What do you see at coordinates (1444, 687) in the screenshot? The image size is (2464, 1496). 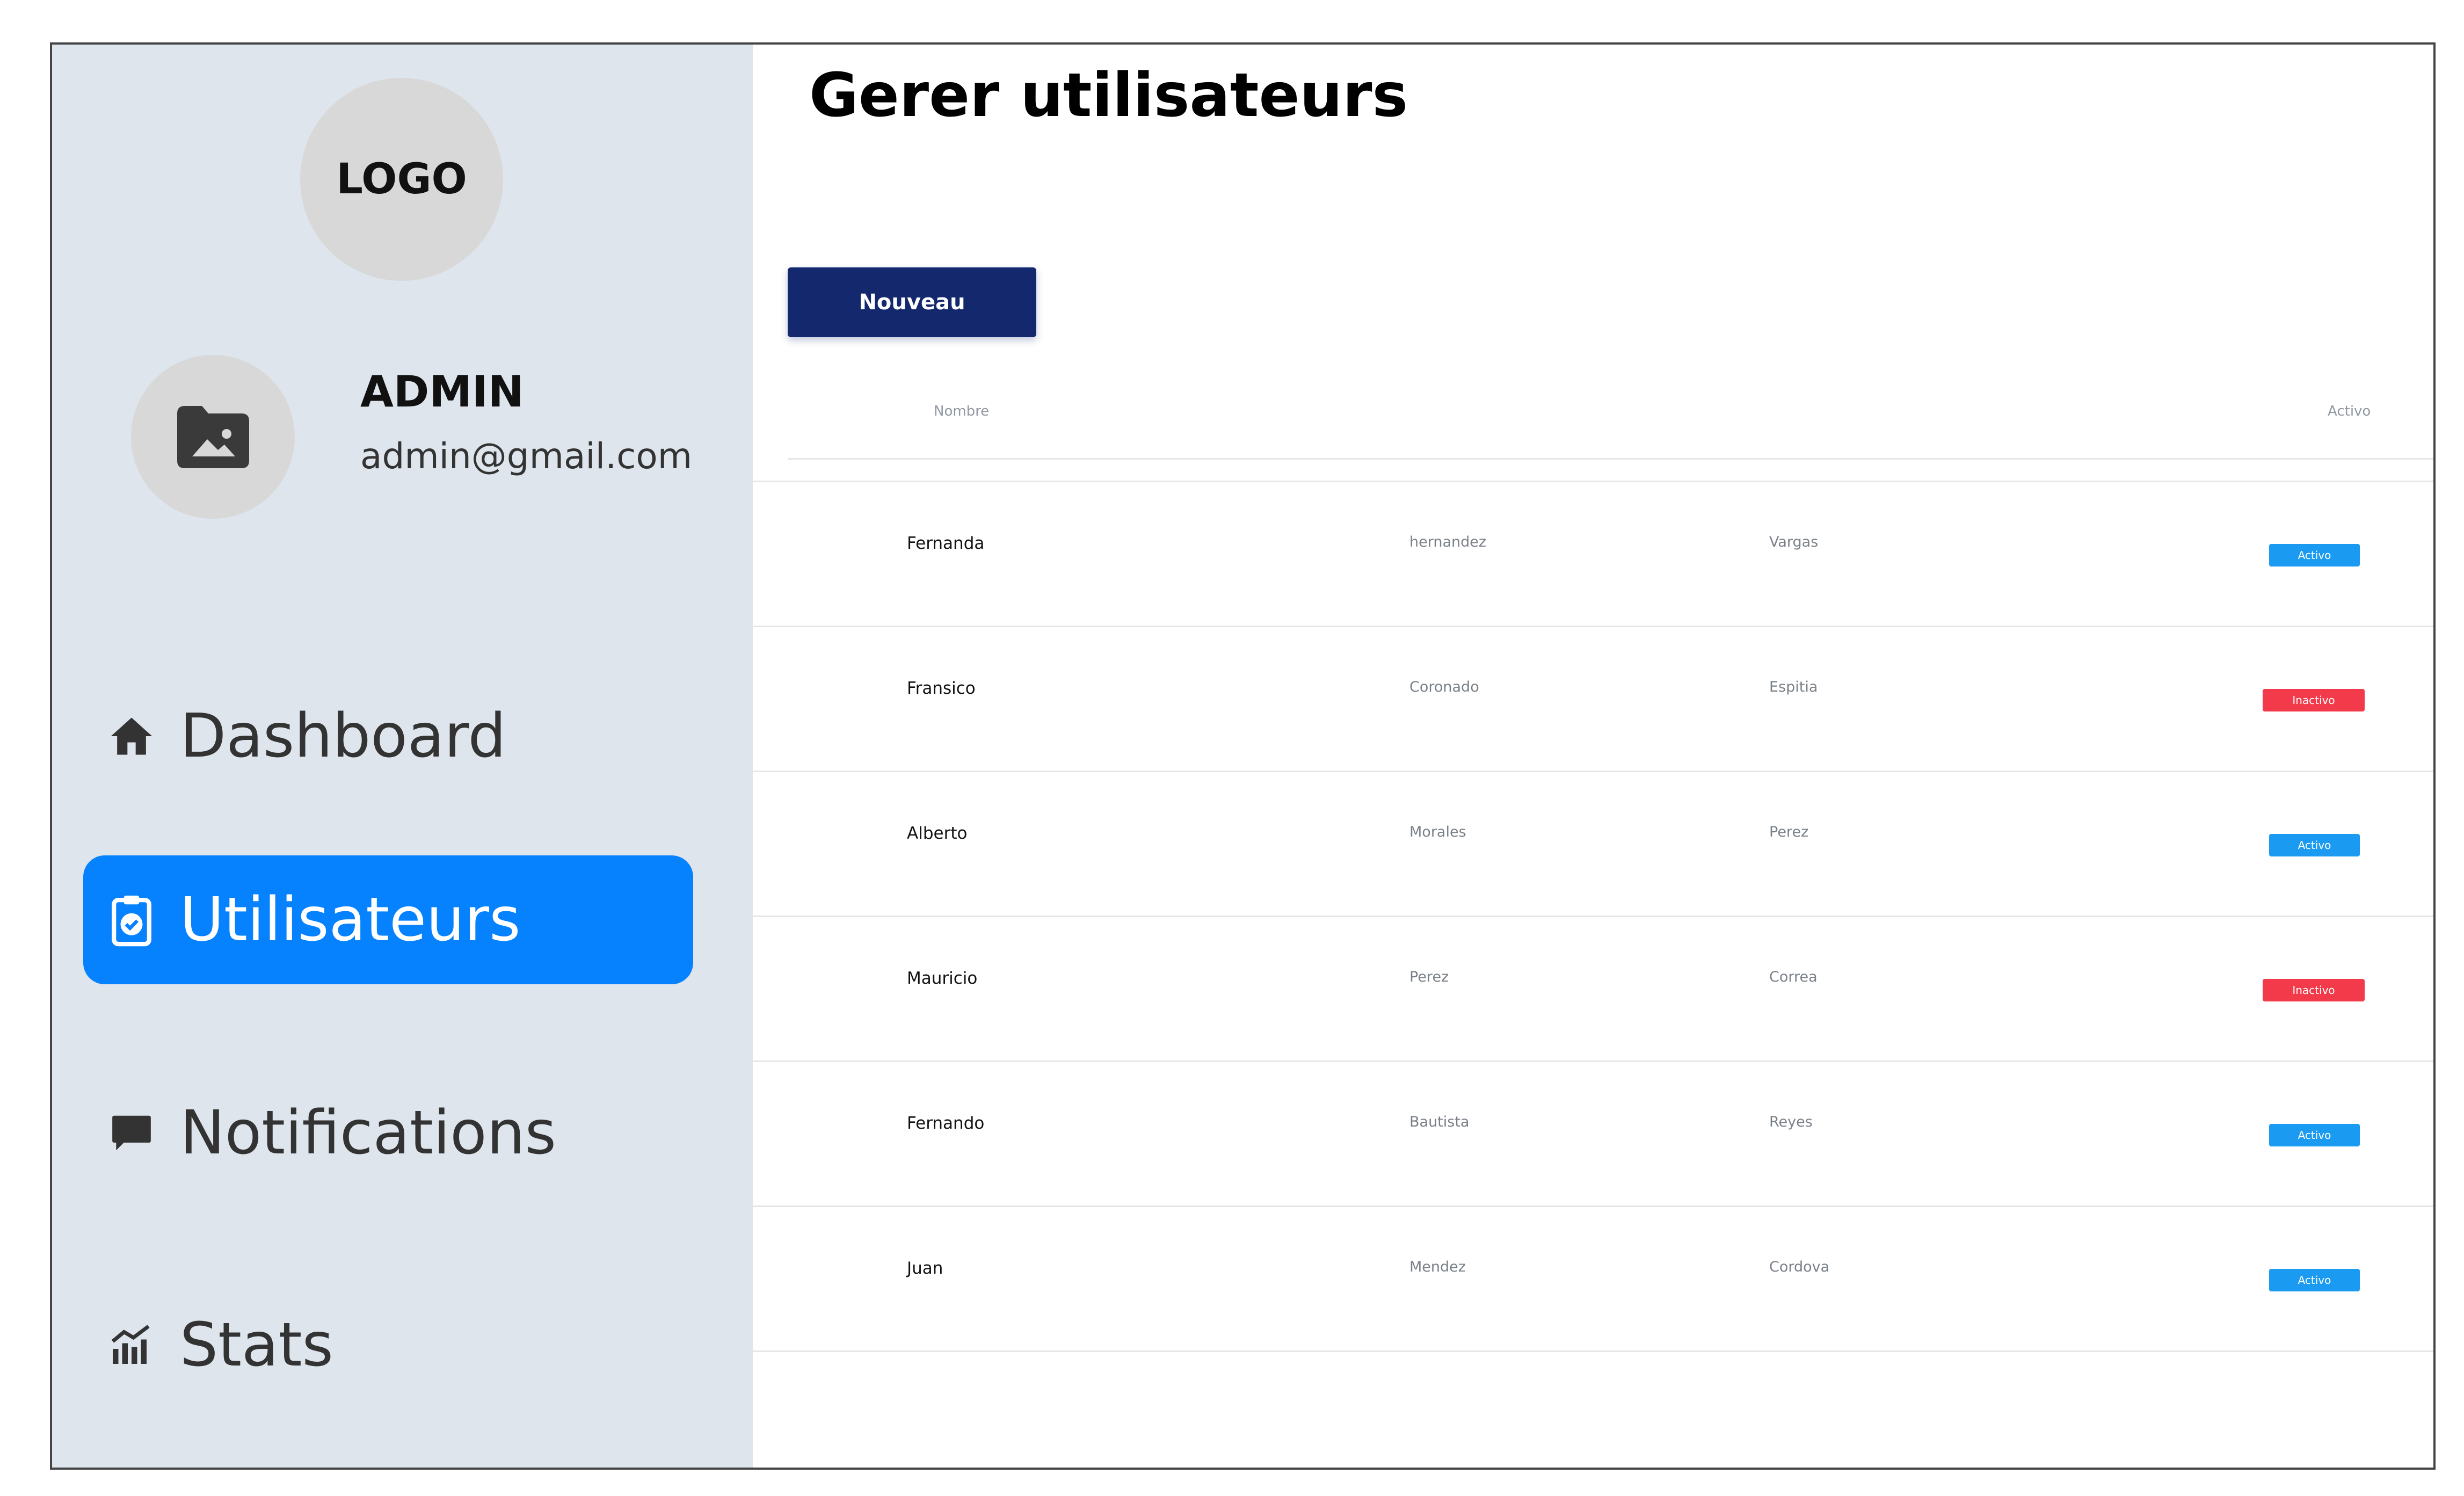 I see `cell-last-name: Coronado` at bounding box center [1444, 687].